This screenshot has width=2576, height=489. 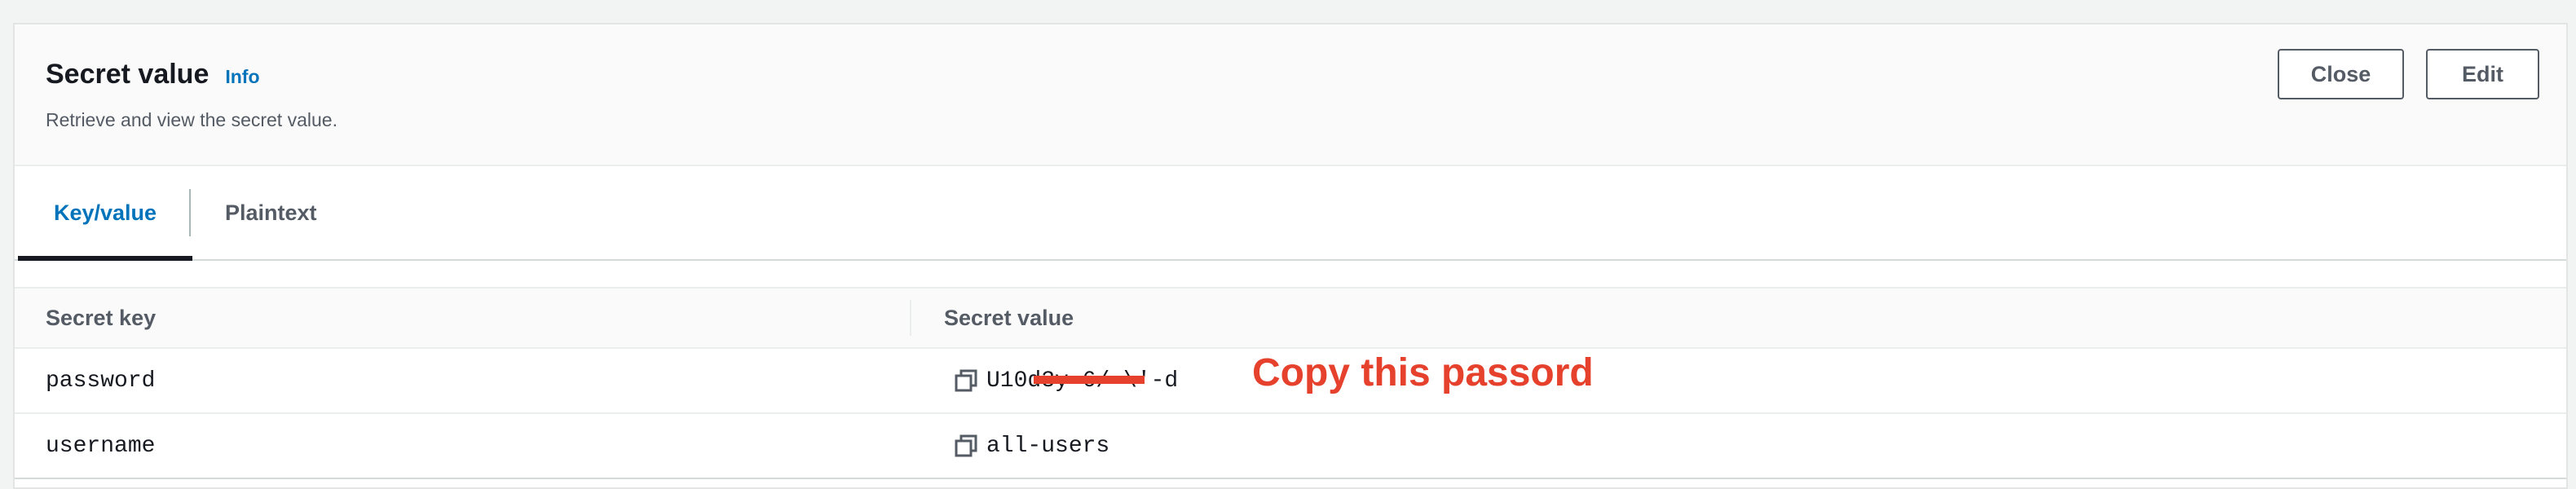 What do you see at coordinates (128, 74) in the screenshot?
I see `page-title: Secret value` at bounding box center [128, 74].